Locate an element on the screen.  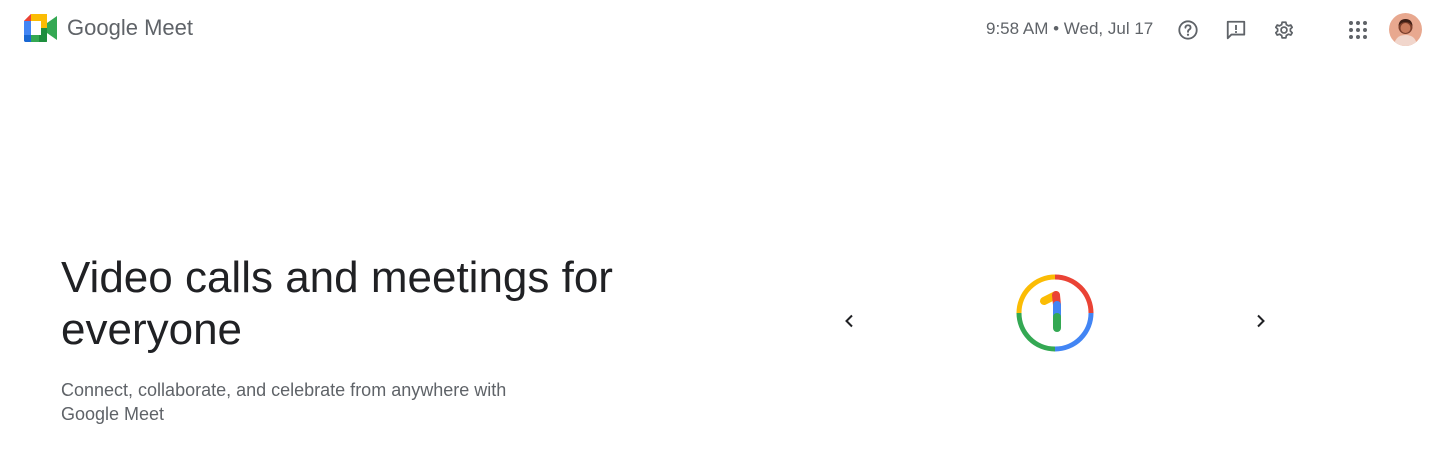
google-apps-button is located at coordinates (1358, 30).